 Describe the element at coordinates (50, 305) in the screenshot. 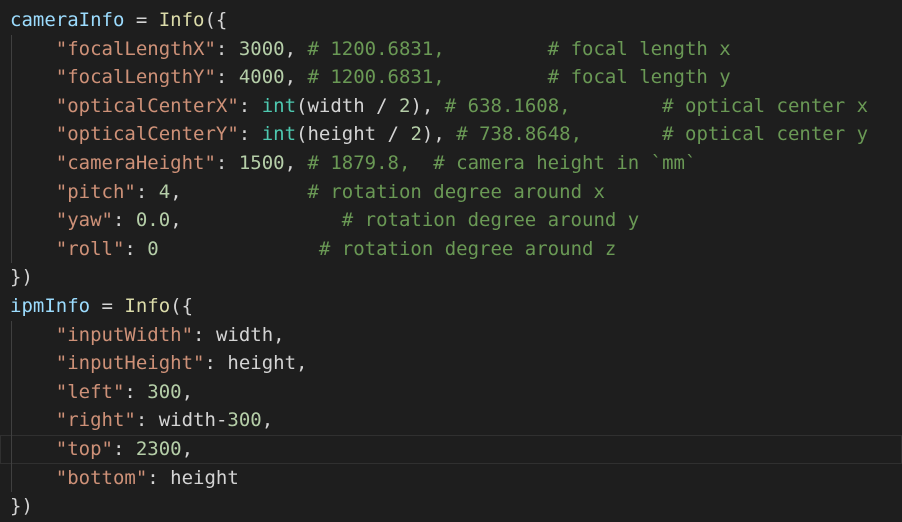

I see `variable-name: ipmInfo` at that location.